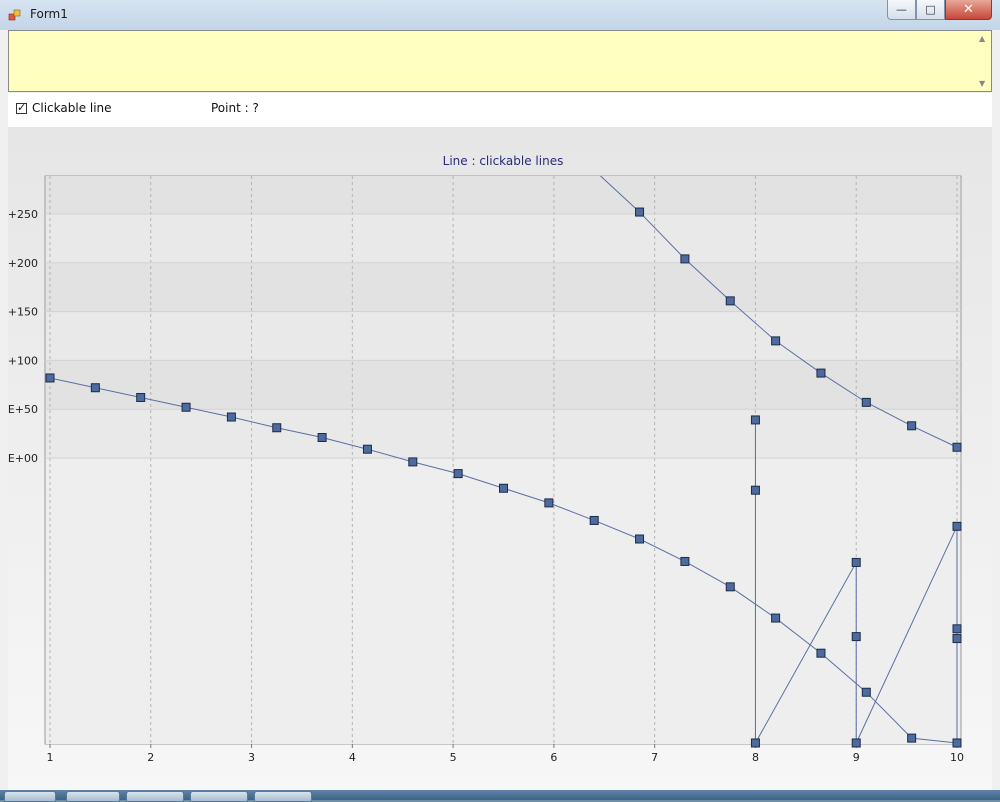 Image resolution: width=1000 pixels, height=802 pixels. Describe the element at coordinates (72, 108) in the screenshot. I see `clickable-line-label: Clickable line` at that location.